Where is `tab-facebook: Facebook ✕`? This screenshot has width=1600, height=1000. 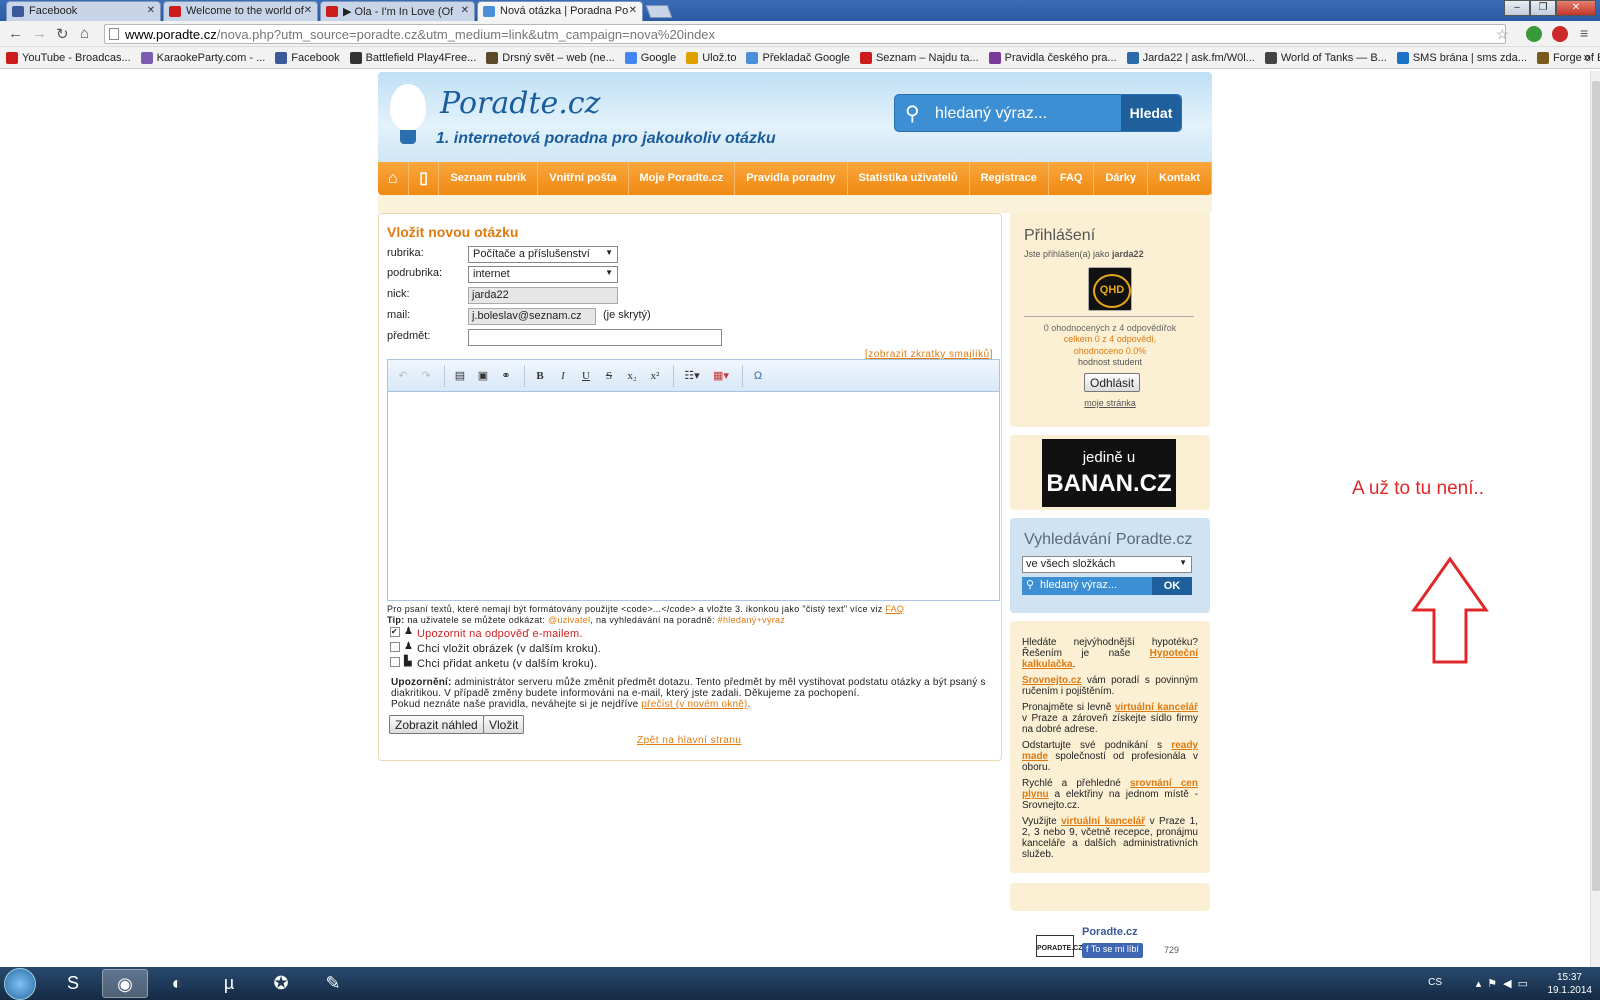
tab-facebook: Facebook ✕ is located at coordinates (83, 11).